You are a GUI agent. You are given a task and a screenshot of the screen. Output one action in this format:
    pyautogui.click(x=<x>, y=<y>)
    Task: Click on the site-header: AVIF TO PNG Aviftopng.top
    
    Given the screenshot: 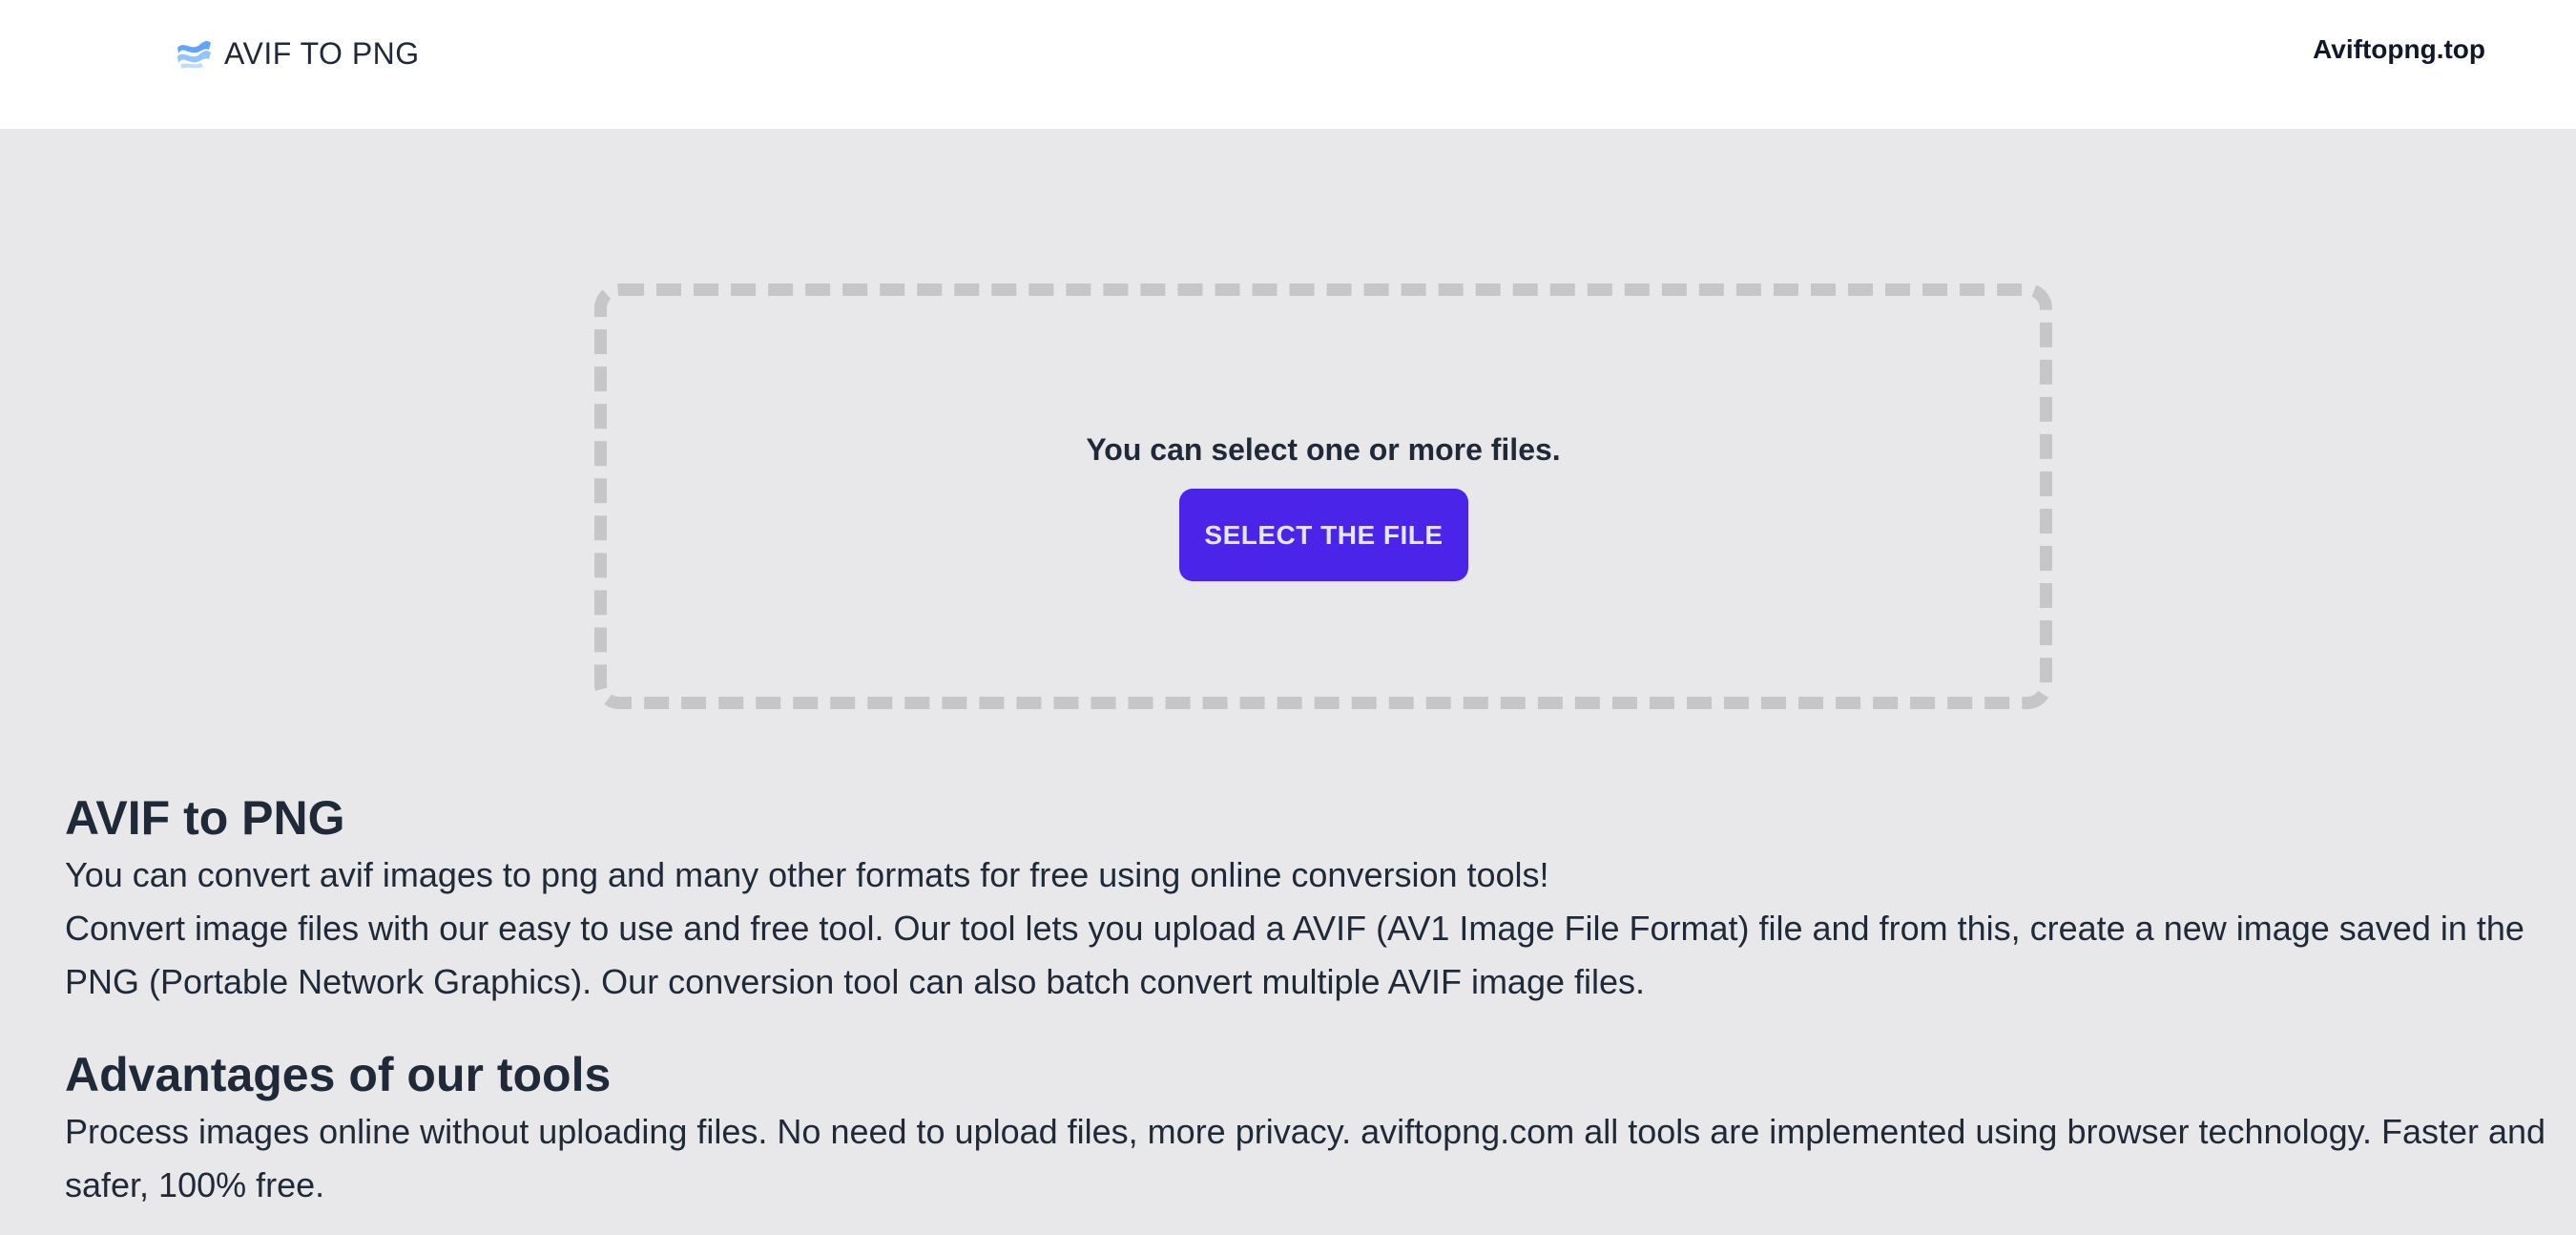 What is the action you would take?
    pyautogui.click(x=1288, y=64)
    